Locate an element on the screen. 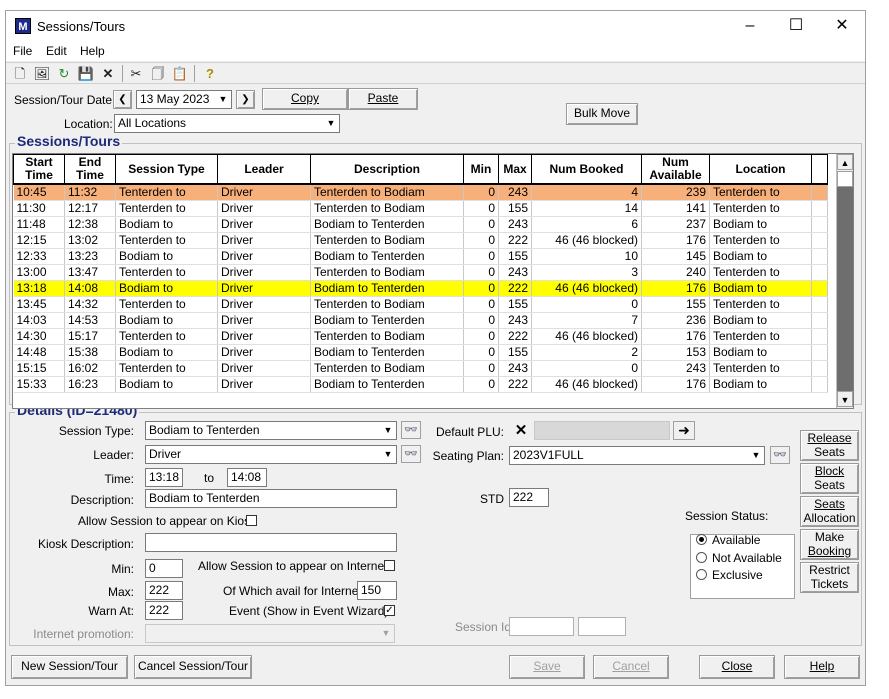 The height and width of the screenshot is (699, 889). time-to-input: 14:08 is located at coordinates (247, 477).